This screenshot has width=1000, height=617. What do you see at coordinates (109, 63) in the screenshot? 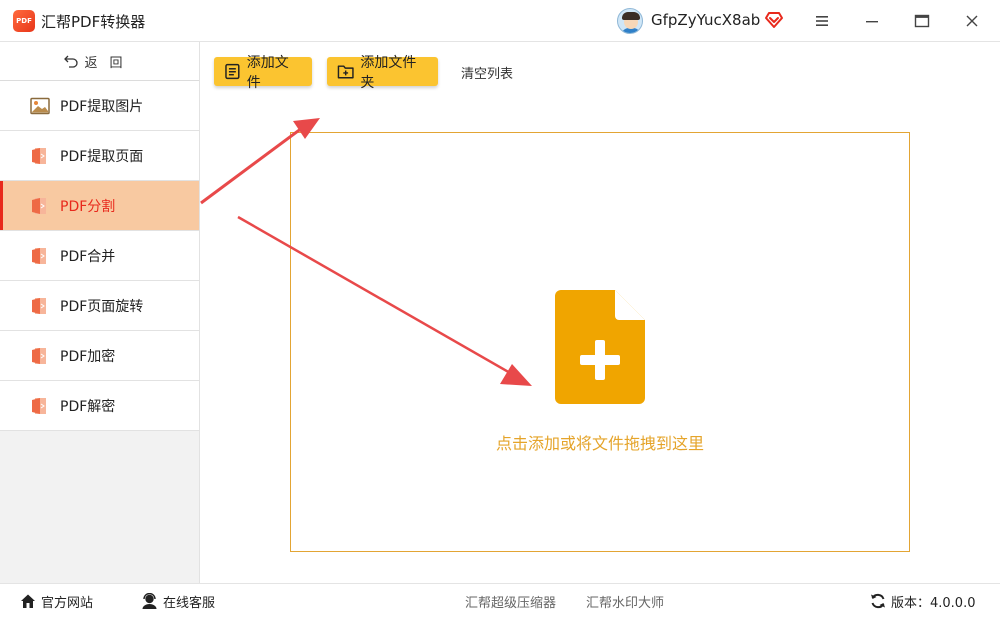
I see `back-label: 返回` at bounding box center [109, 63].